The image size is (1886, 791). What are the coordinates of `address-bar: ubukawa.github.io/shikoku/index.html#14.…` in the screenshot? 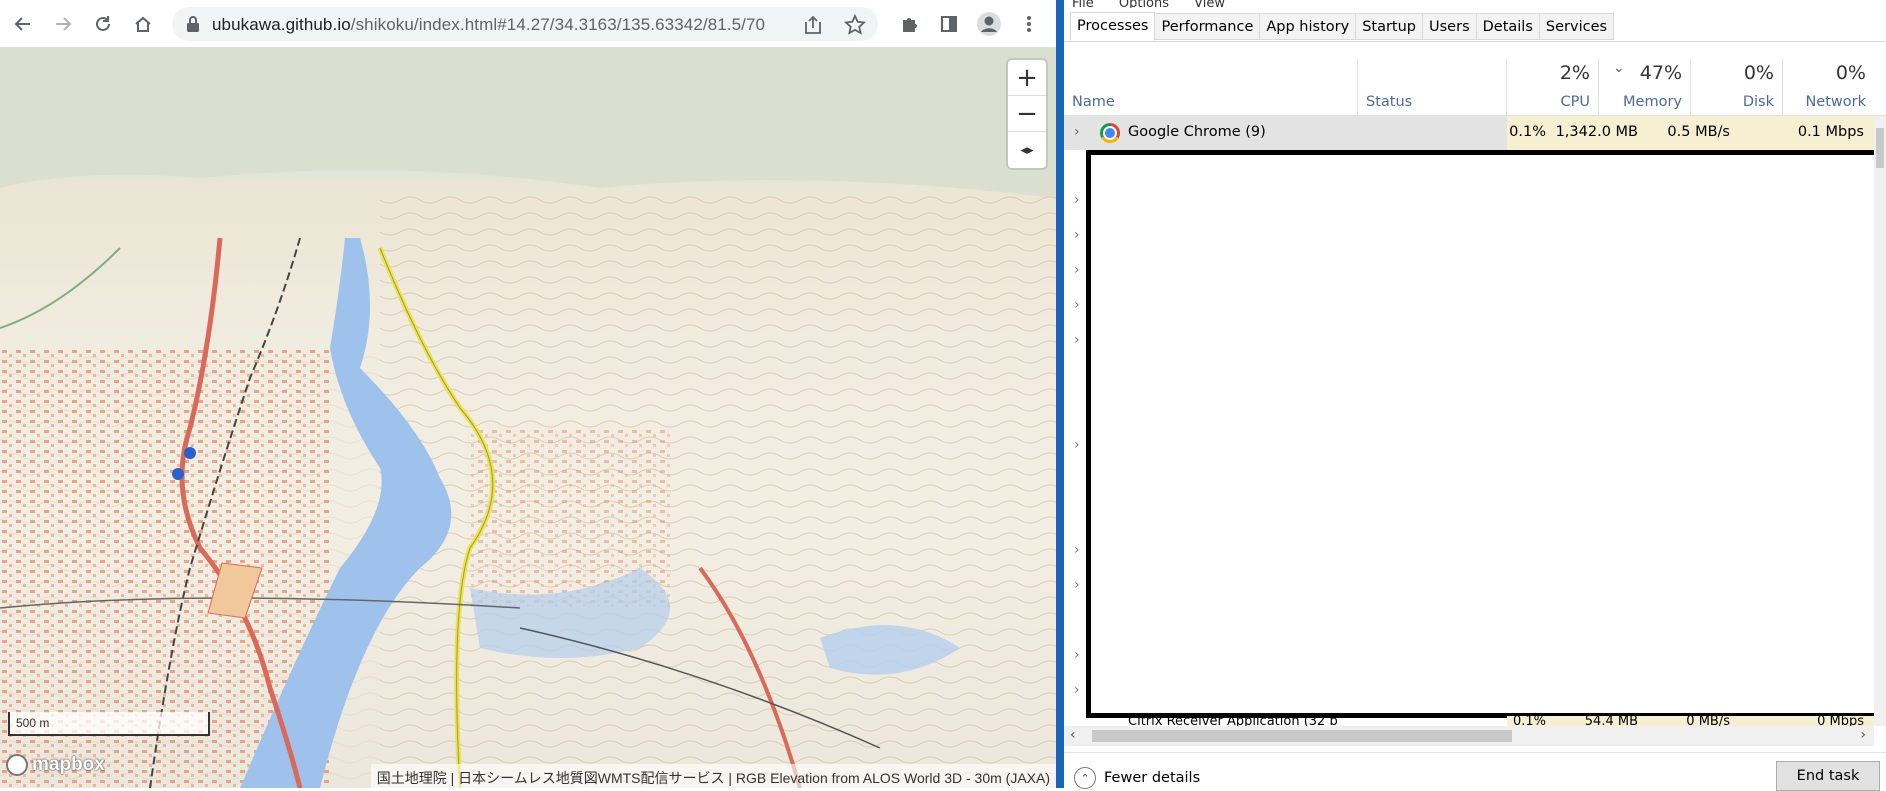 It's located at (525, 24).